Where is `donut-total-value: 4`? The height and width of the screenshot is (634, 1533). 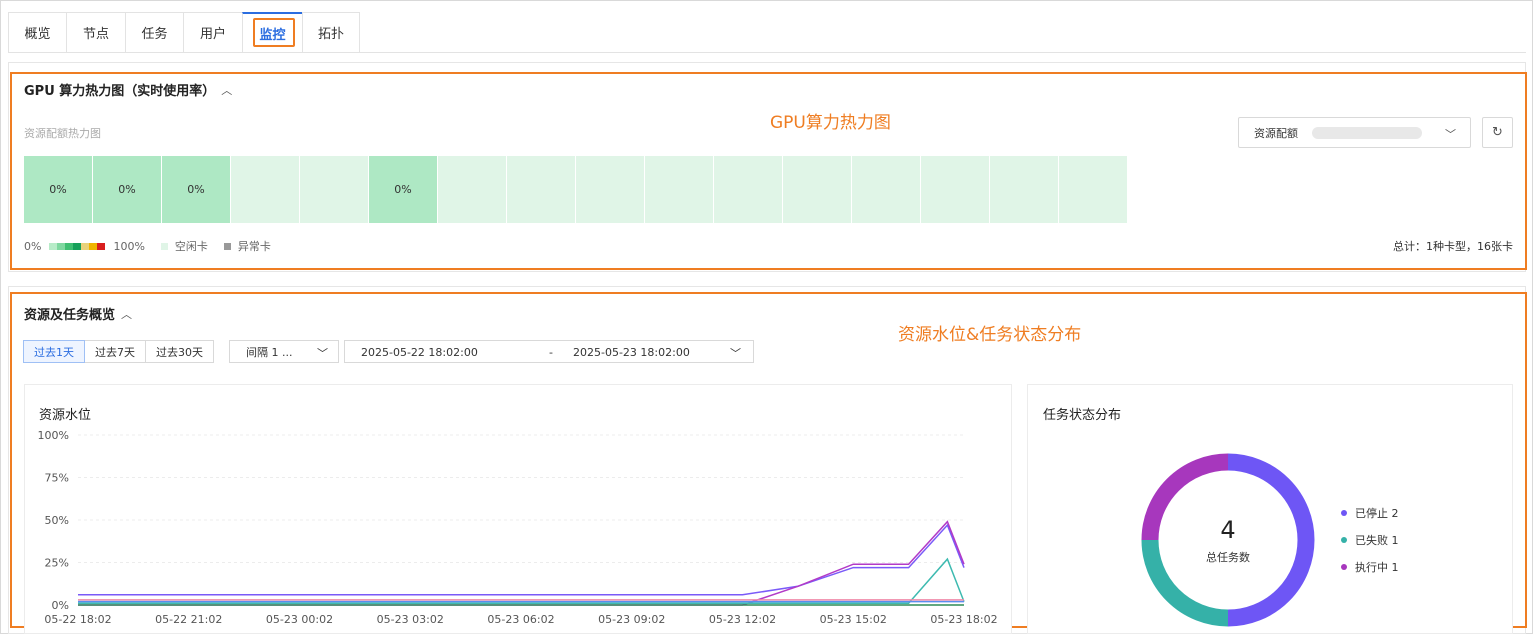
donut-total-value: 4 is located at coordinates (1228, 530).